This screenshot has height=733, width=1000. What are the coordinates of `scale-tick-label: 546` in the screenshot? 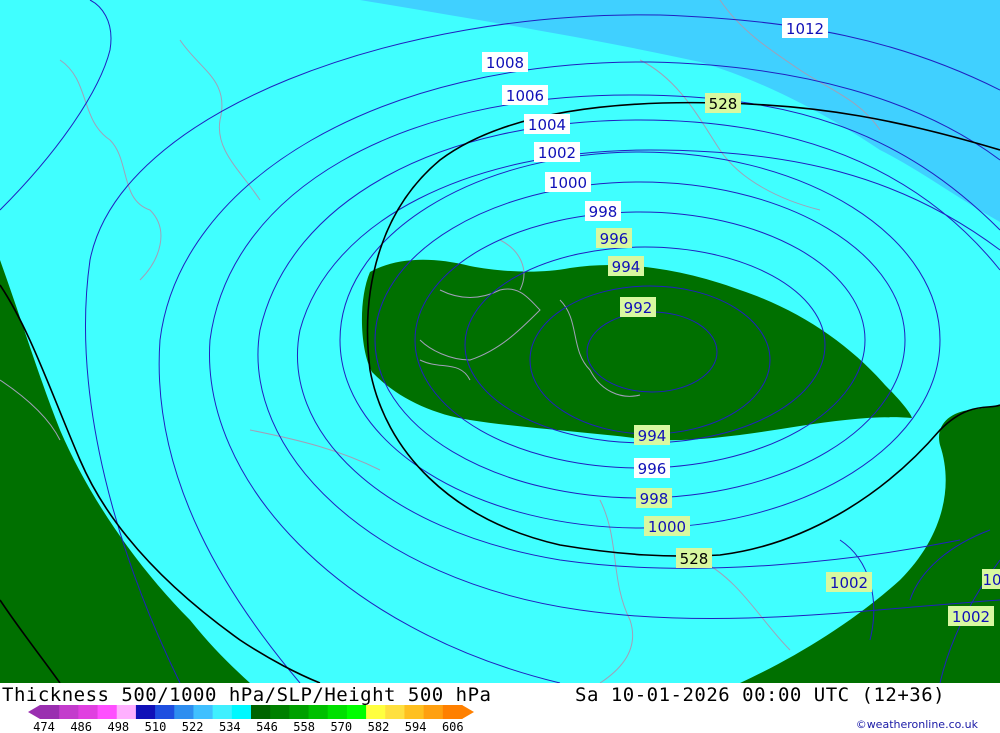 It's located at (267, 726).